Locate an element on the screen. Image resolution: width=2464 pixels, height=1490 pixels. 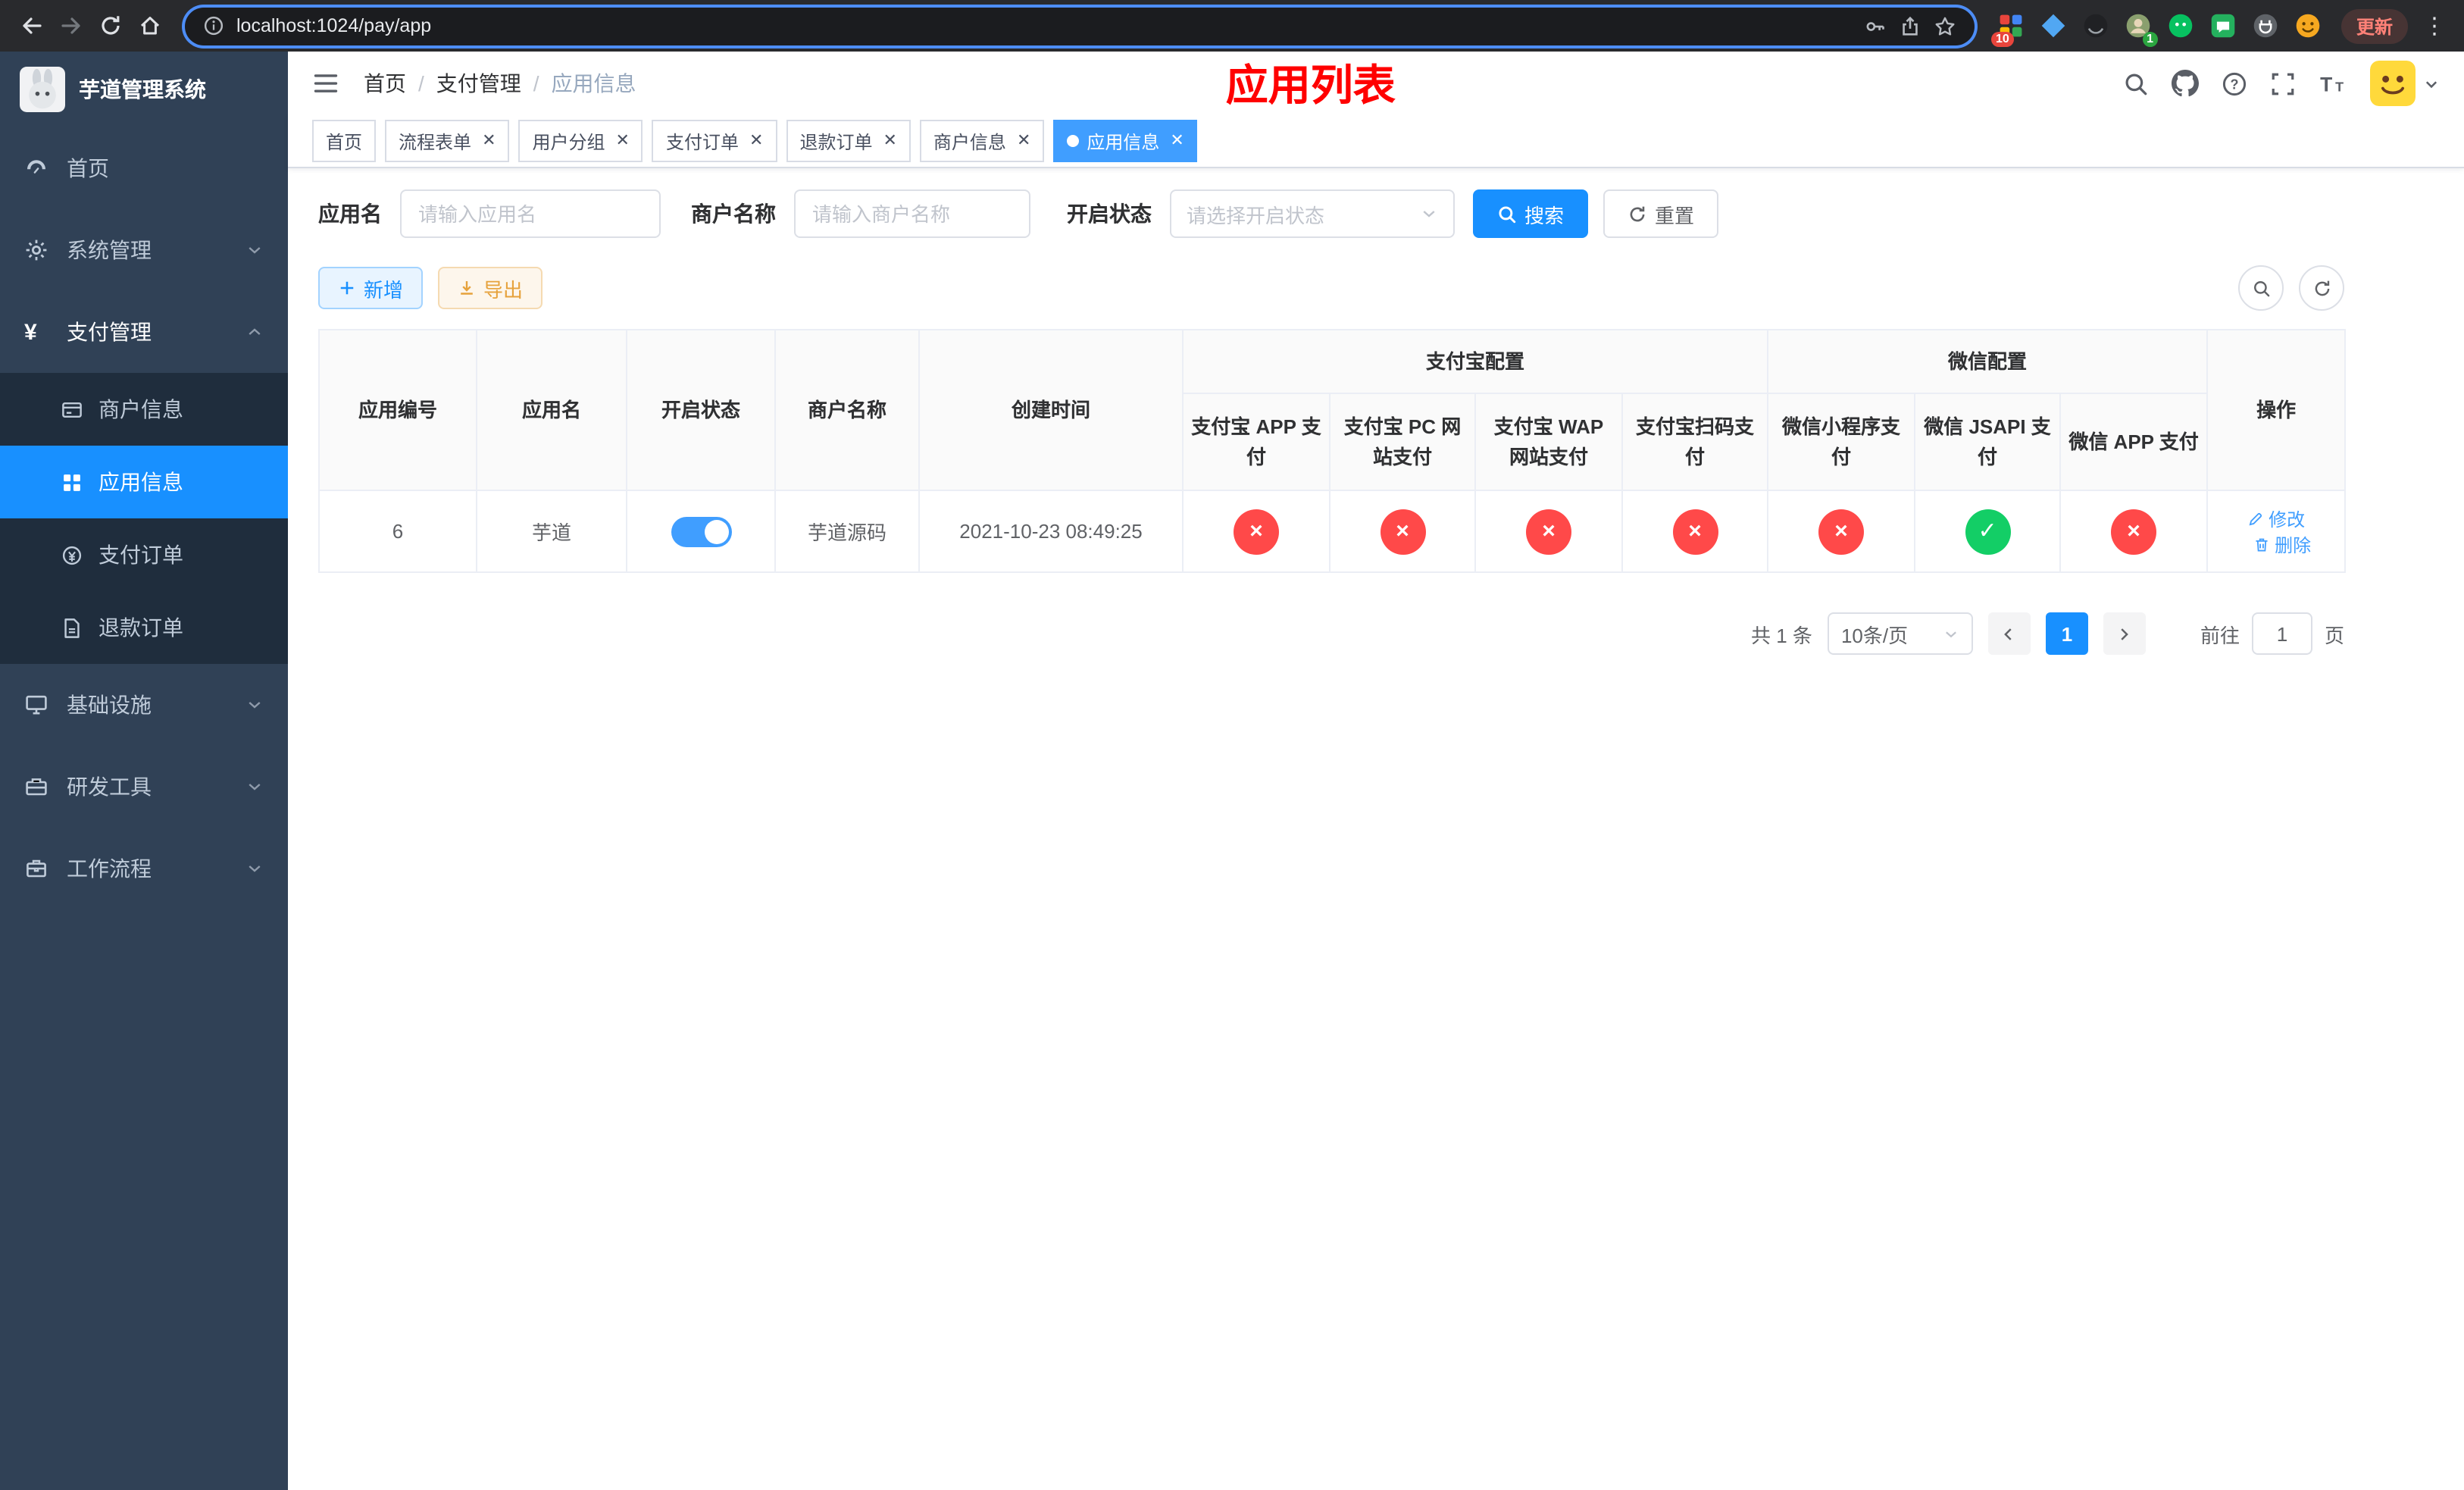
col-header-create-time: 创建时间 is located at coordinates (1051, 410).